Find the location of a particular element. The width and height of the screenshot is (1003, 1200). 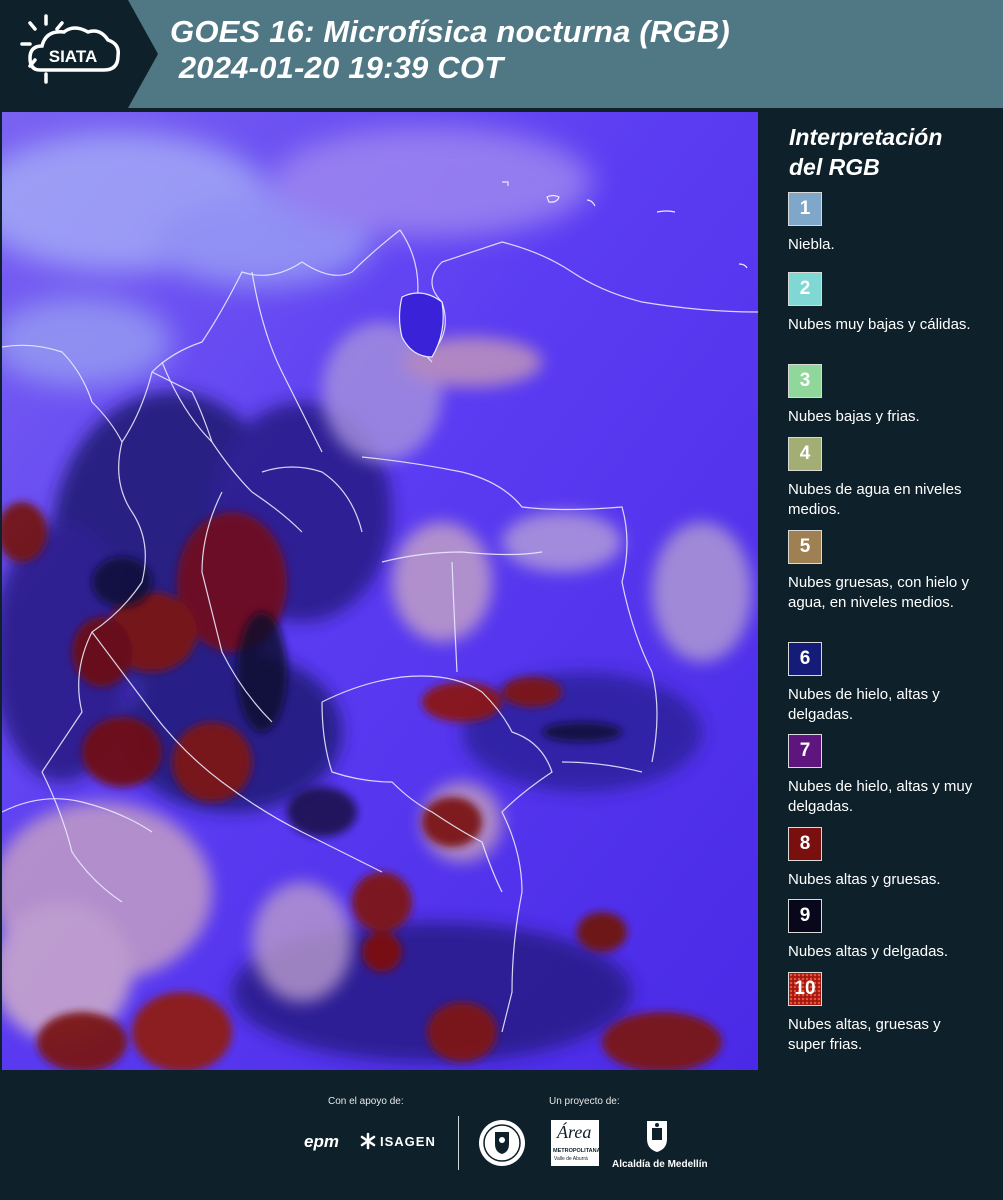

legend-item-2: 2 Nubes muy bajas y cálidas. is located at coordinates (888, 303).